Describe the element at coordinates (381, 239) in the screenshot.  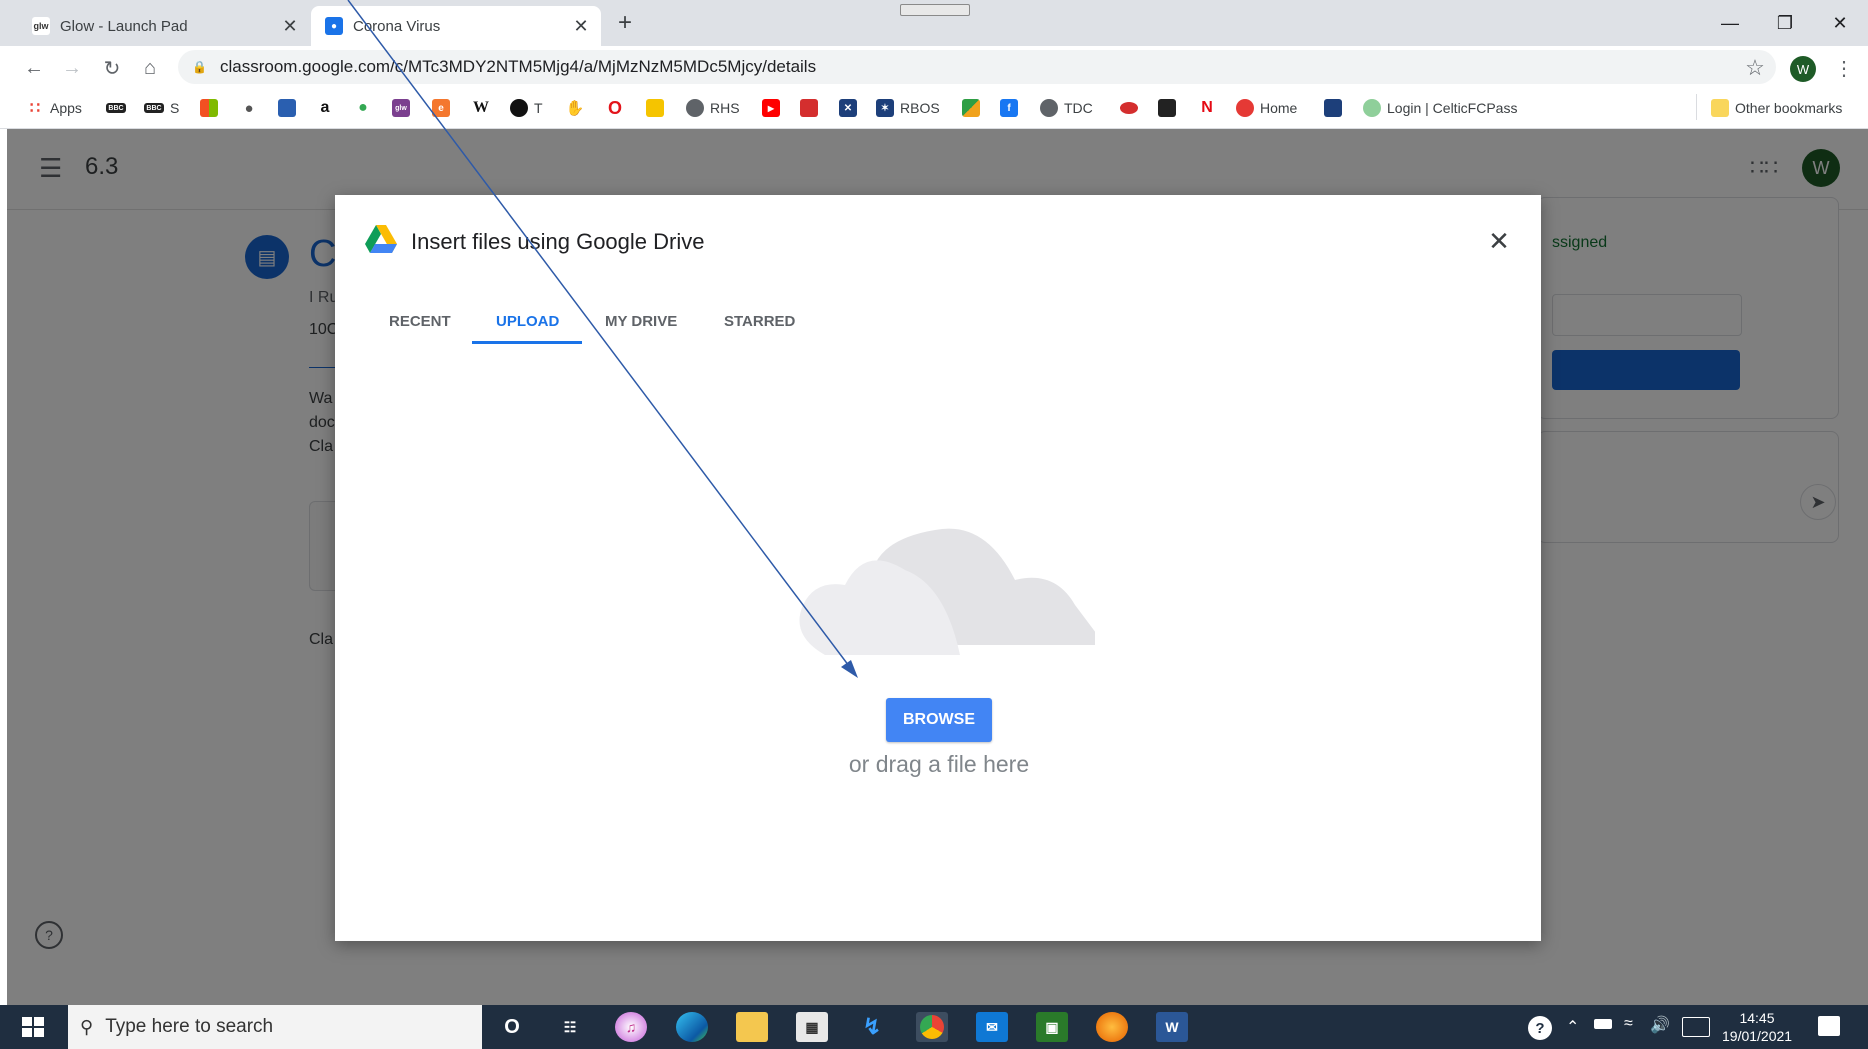
I see `google-drive-icon` at that location.